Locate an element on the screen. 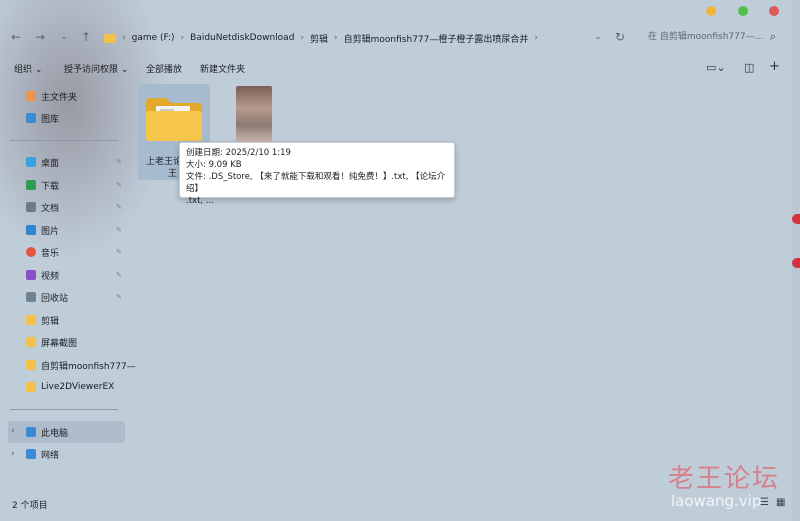 This screenshot has height=521, width=800. pictures-icon is located at coordinates (31, 230).